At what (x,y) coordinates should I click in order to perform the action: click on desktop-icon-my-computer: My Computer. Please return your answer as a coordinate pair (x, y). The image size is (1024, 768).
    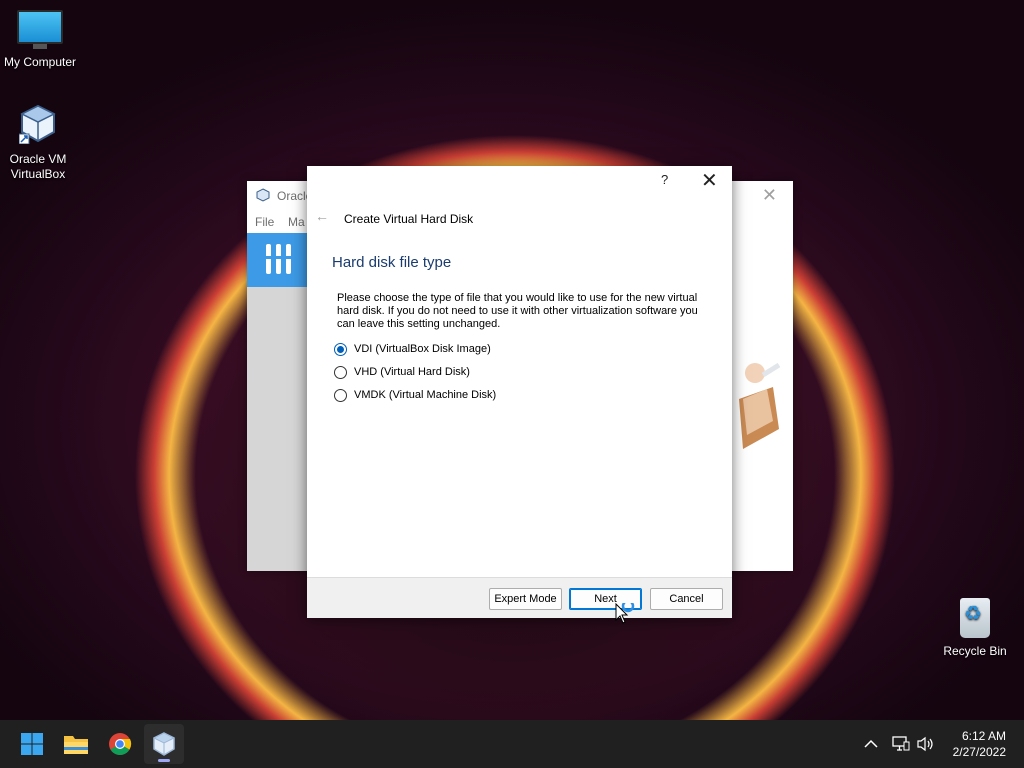
    Looking at the image, I should click on (40, 40).